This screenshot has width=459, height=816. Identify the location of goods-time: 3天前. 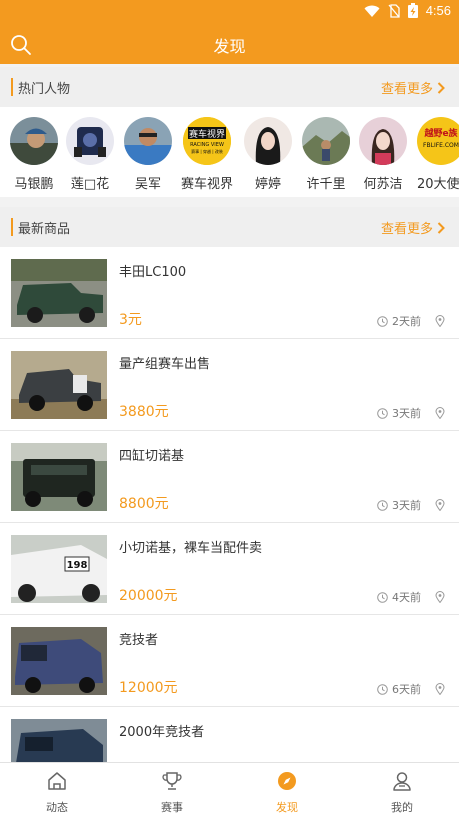
(406, 505).